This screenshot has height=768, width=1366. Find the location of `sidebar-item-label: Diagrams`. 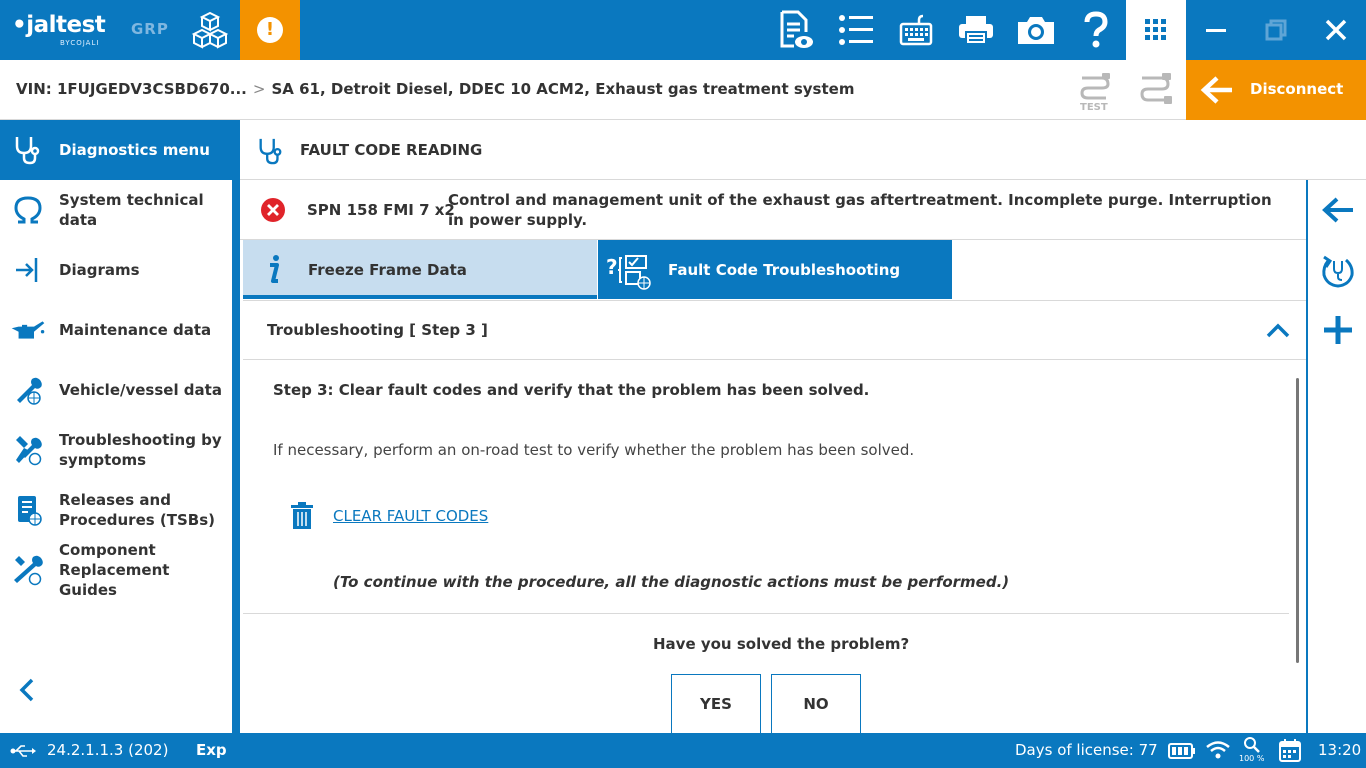

sidebar-item-label: Diagrams is located at coordinates (99, 270).